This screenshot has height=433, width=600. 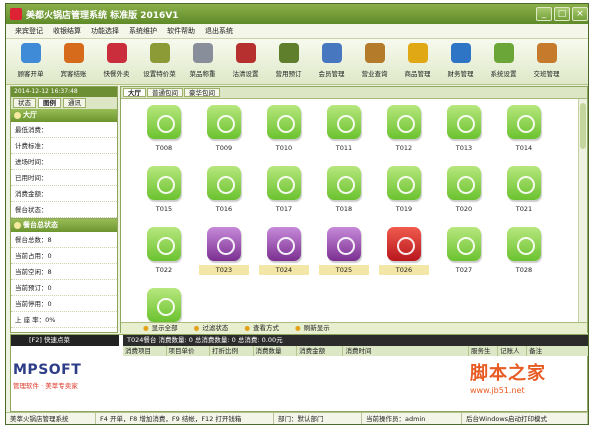 What do you see at coordinates (211, 328) in the screenshot?
I see `filter-state-button: 过滤状态` at bounding box center [211, 328].